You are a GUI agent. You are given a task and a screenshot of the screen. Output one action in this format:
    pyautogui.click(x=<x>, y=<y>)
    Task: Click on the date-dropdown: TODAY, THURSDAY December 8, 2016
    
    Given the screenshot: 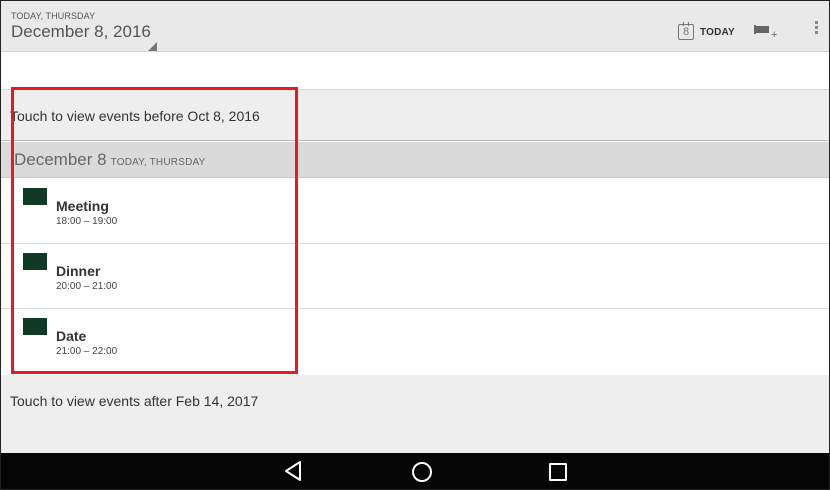 What is the action you would take?
    pyautogui.click(x=91, y=31)
    